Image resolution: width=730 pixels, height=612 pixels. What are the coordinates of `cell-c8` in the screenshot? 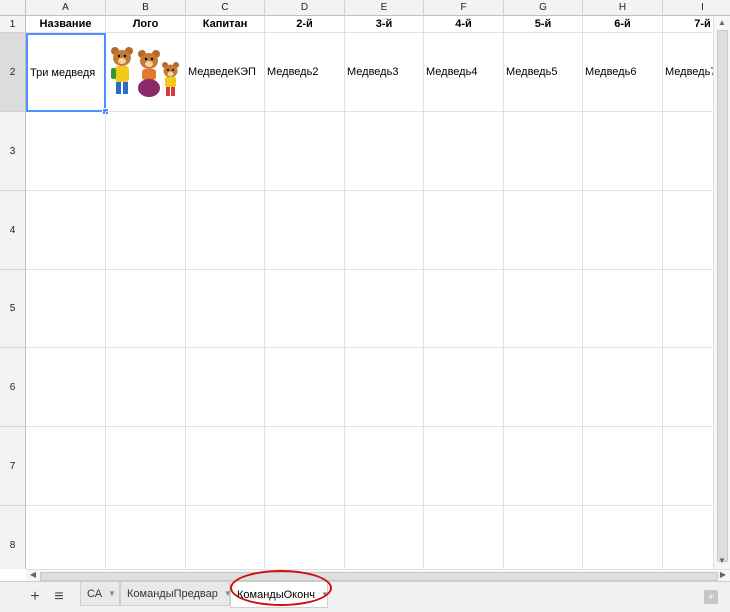 It's located at (225, 537).